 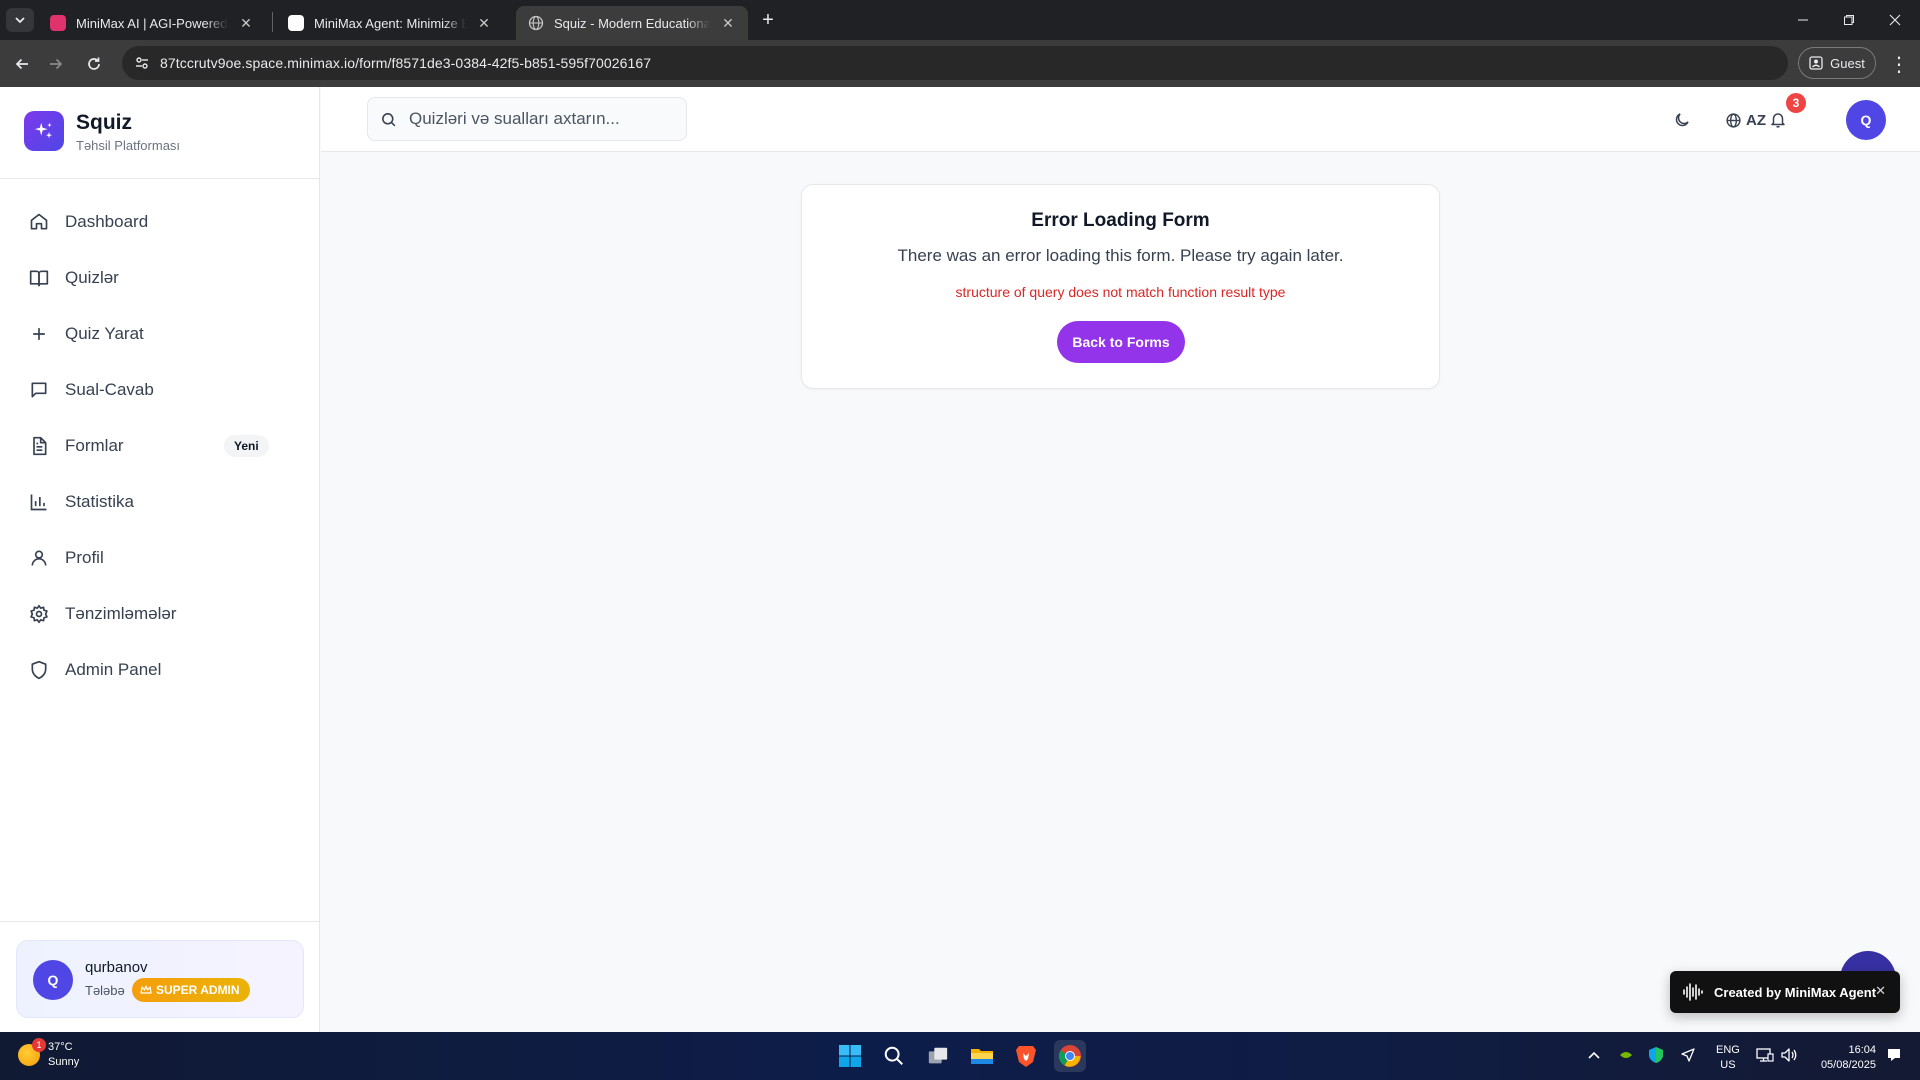 I want to click on sidebar-item-quizler: Quizlər, so click(x=160, y=278).